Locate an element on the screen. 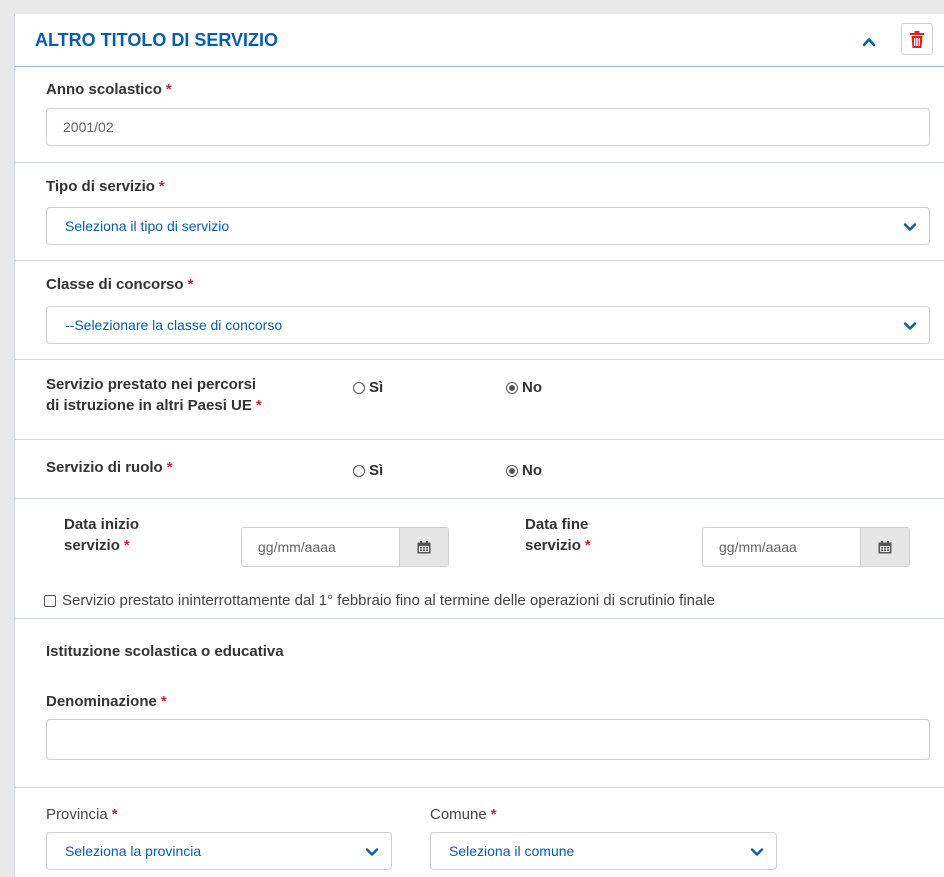 The image size is (944, 877). ue-radio-no: No is located at coordinates (524, 387).